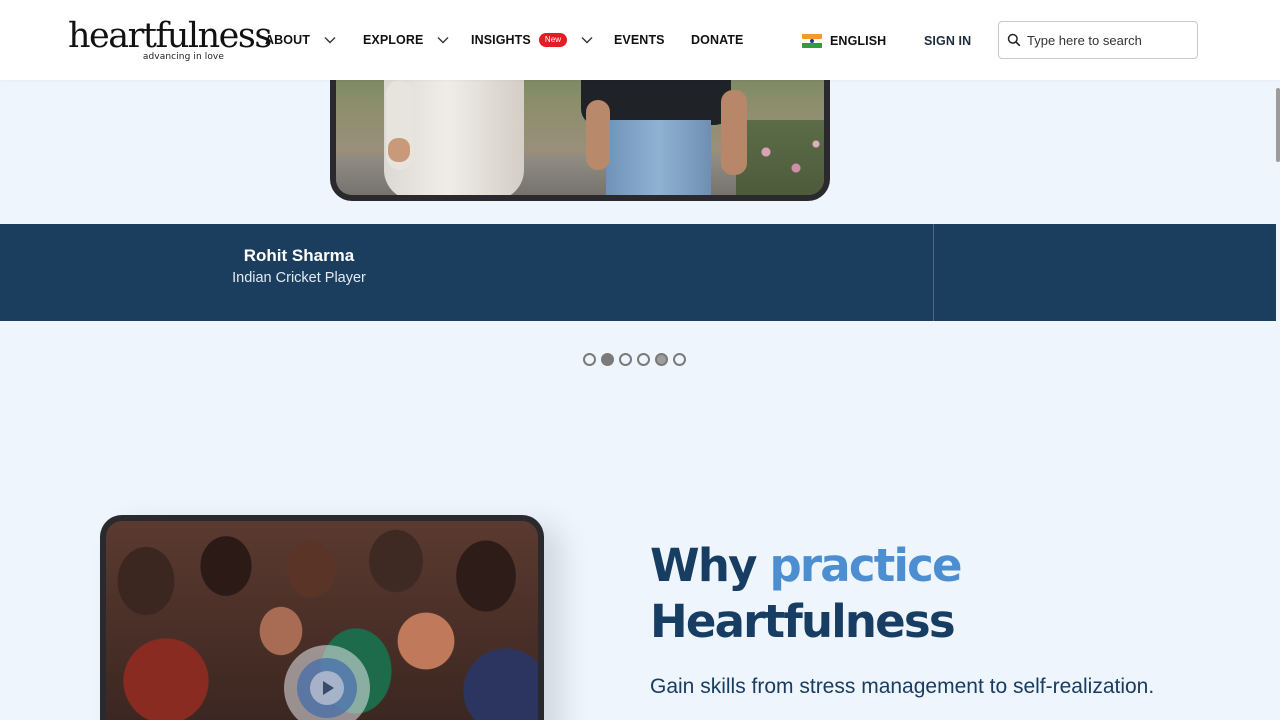 The image size is (1280, 720). I want to click on nav-donate: DONATE, so click(717, 40).